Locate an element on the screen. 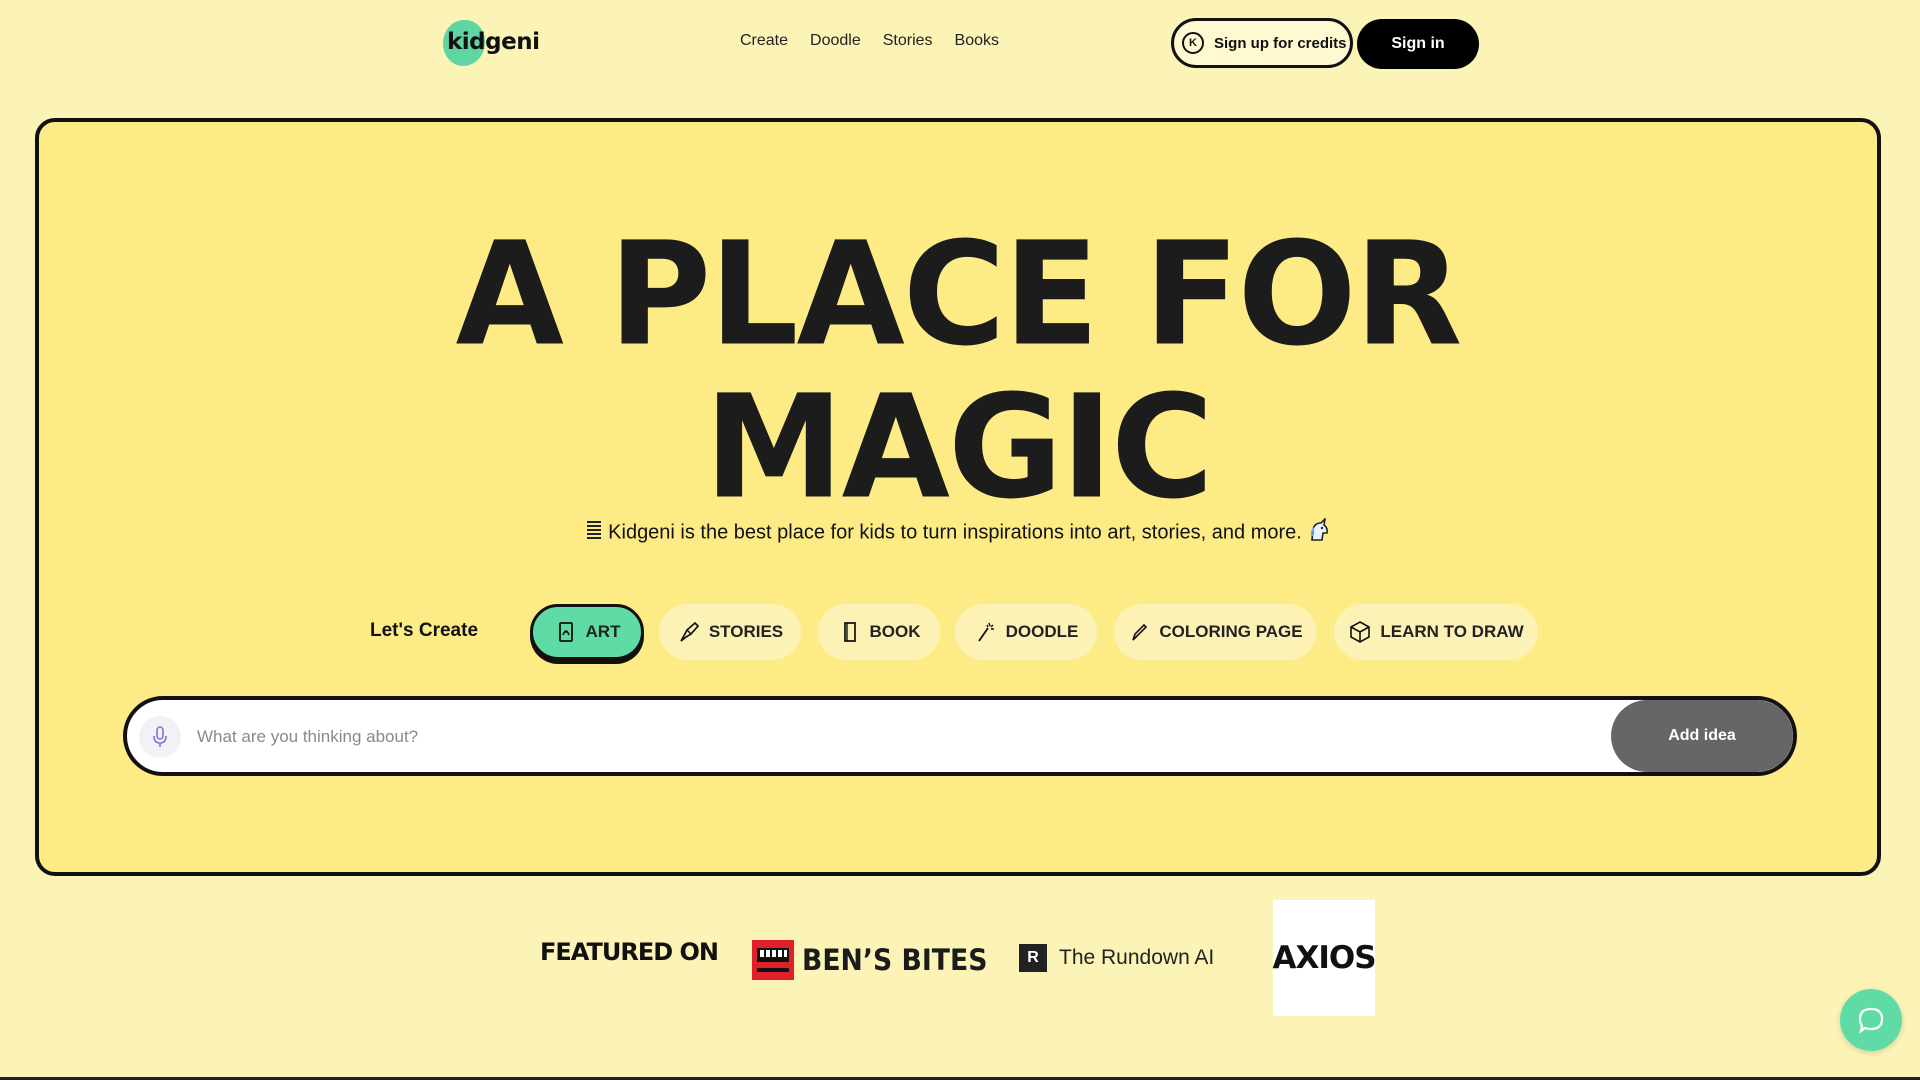 Image resolution: width=1920 pixels, height=1080 pixels. mode-book-button: BOOK is located at coordinates (879, 632).